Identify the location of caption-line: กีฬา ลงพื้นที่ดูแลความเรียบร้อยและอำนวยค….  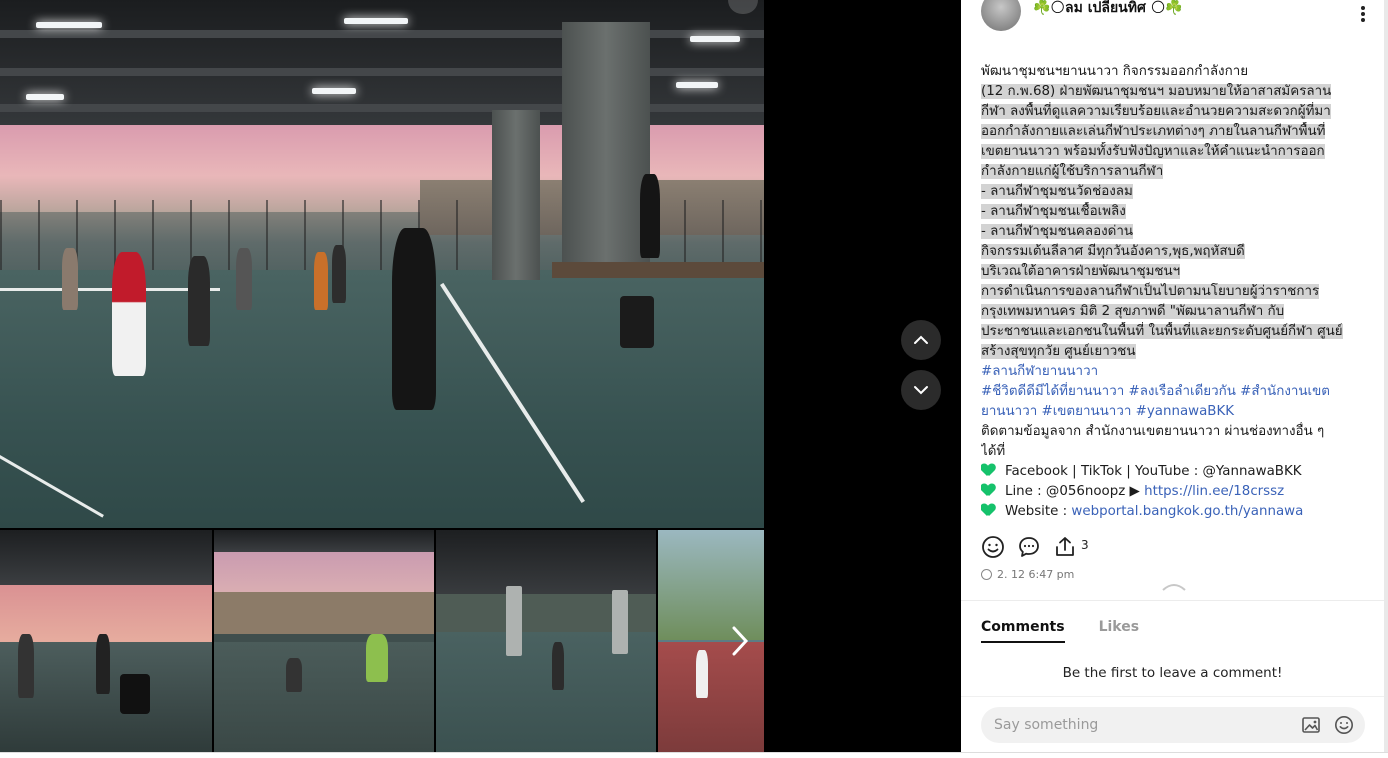
(1156, 111).